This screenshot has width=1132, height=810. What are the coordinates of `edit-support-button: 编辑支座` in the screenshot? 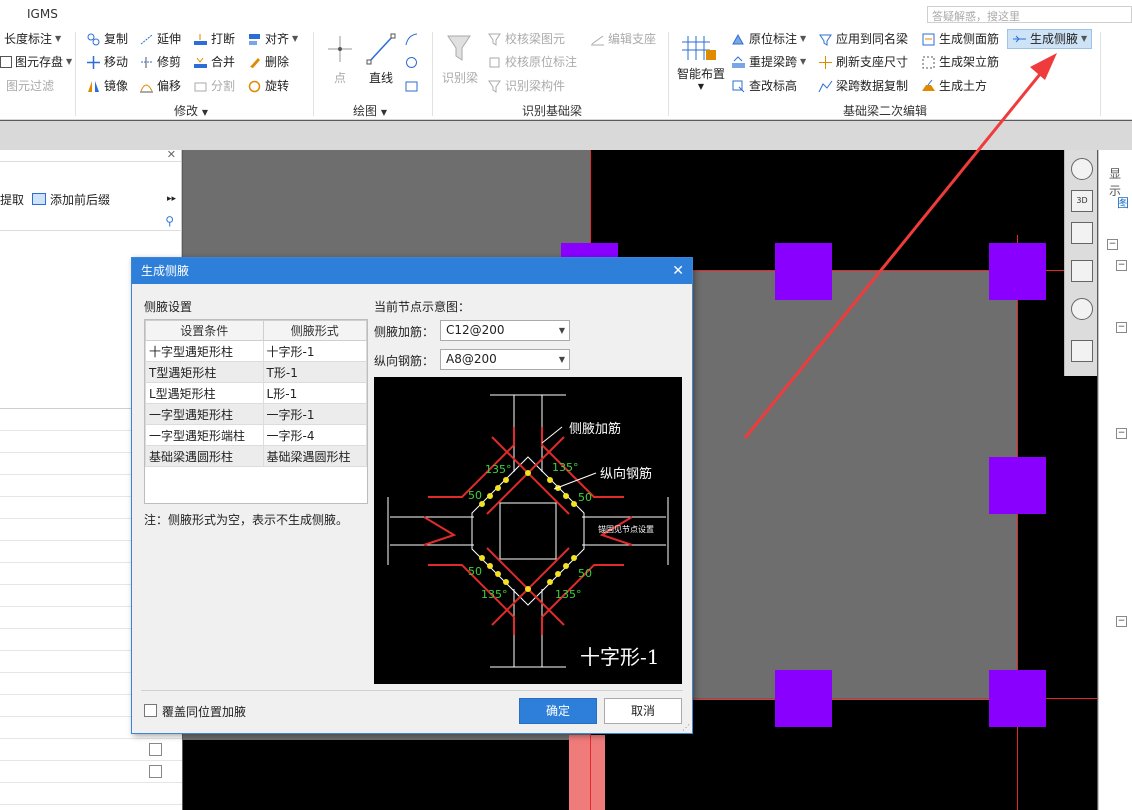 It's located at (623, 39).